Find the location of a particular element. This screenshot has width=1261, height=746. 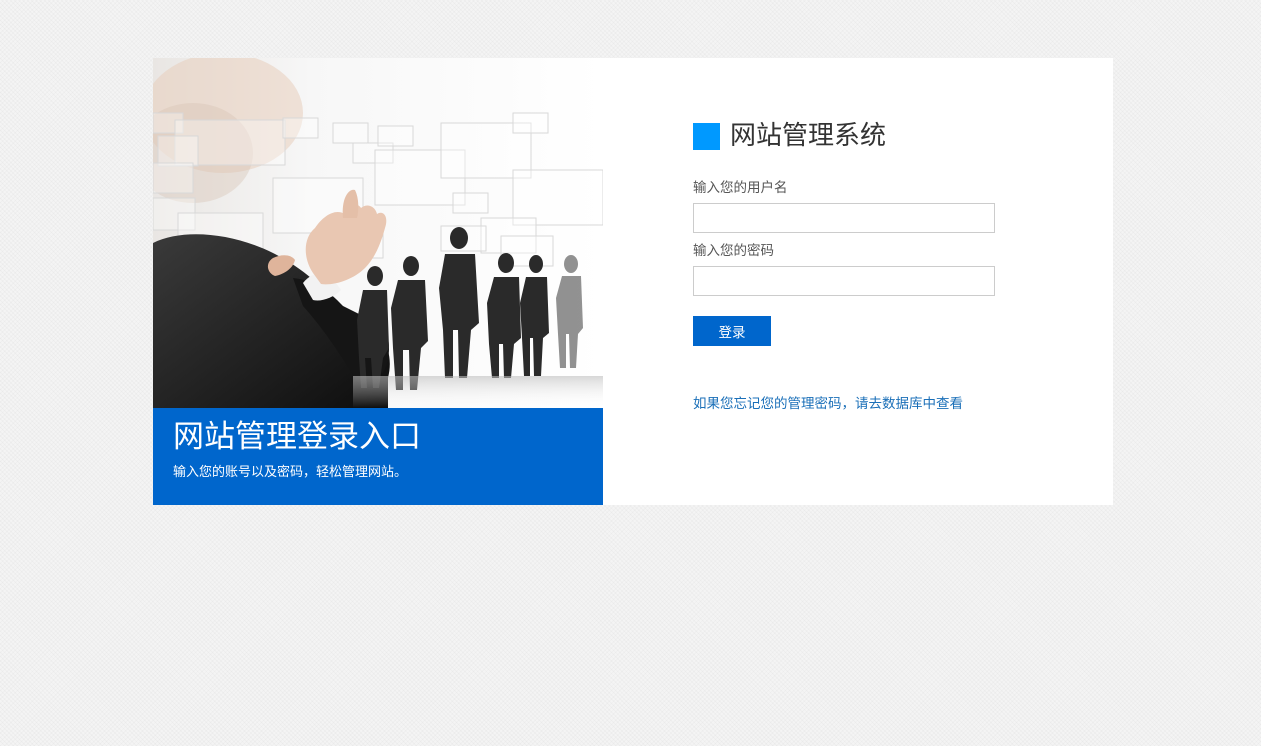

square-logo-icon is located at coordinates (706, 136).